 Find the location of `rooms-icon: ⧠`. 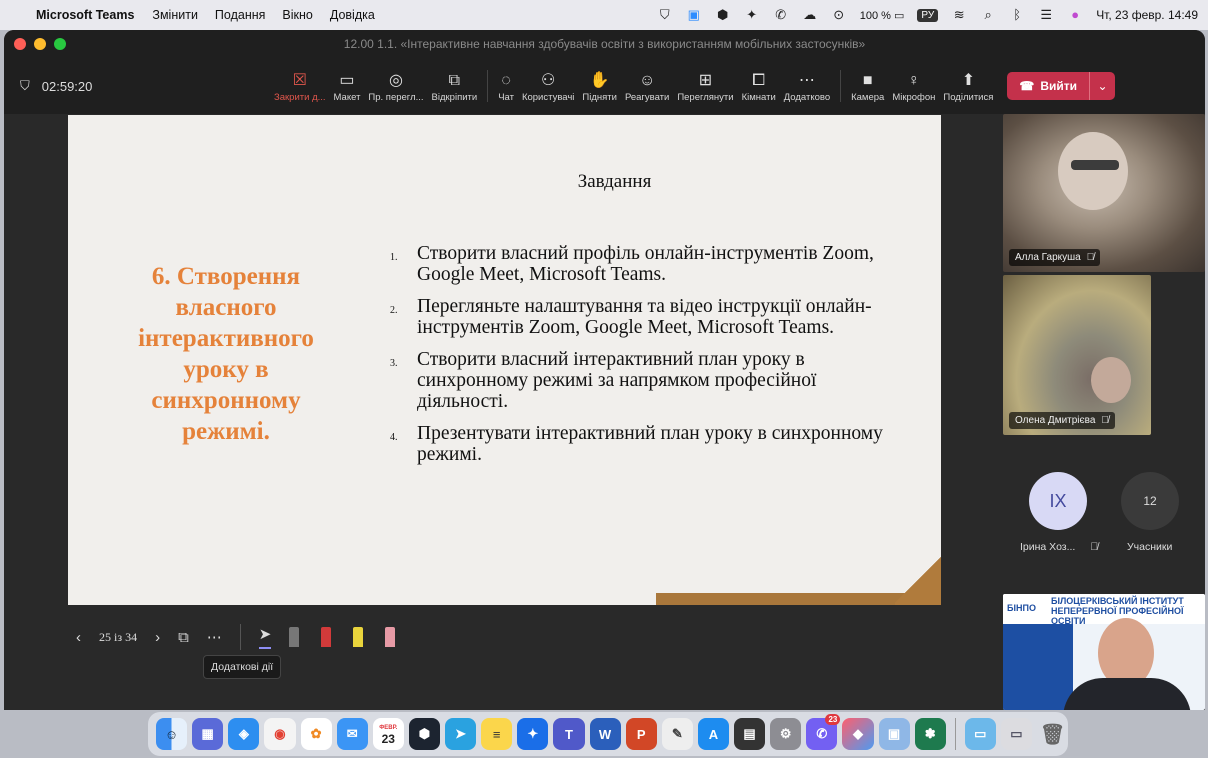

rooms-icon: ⧠ is located at coordinates (759, 80).